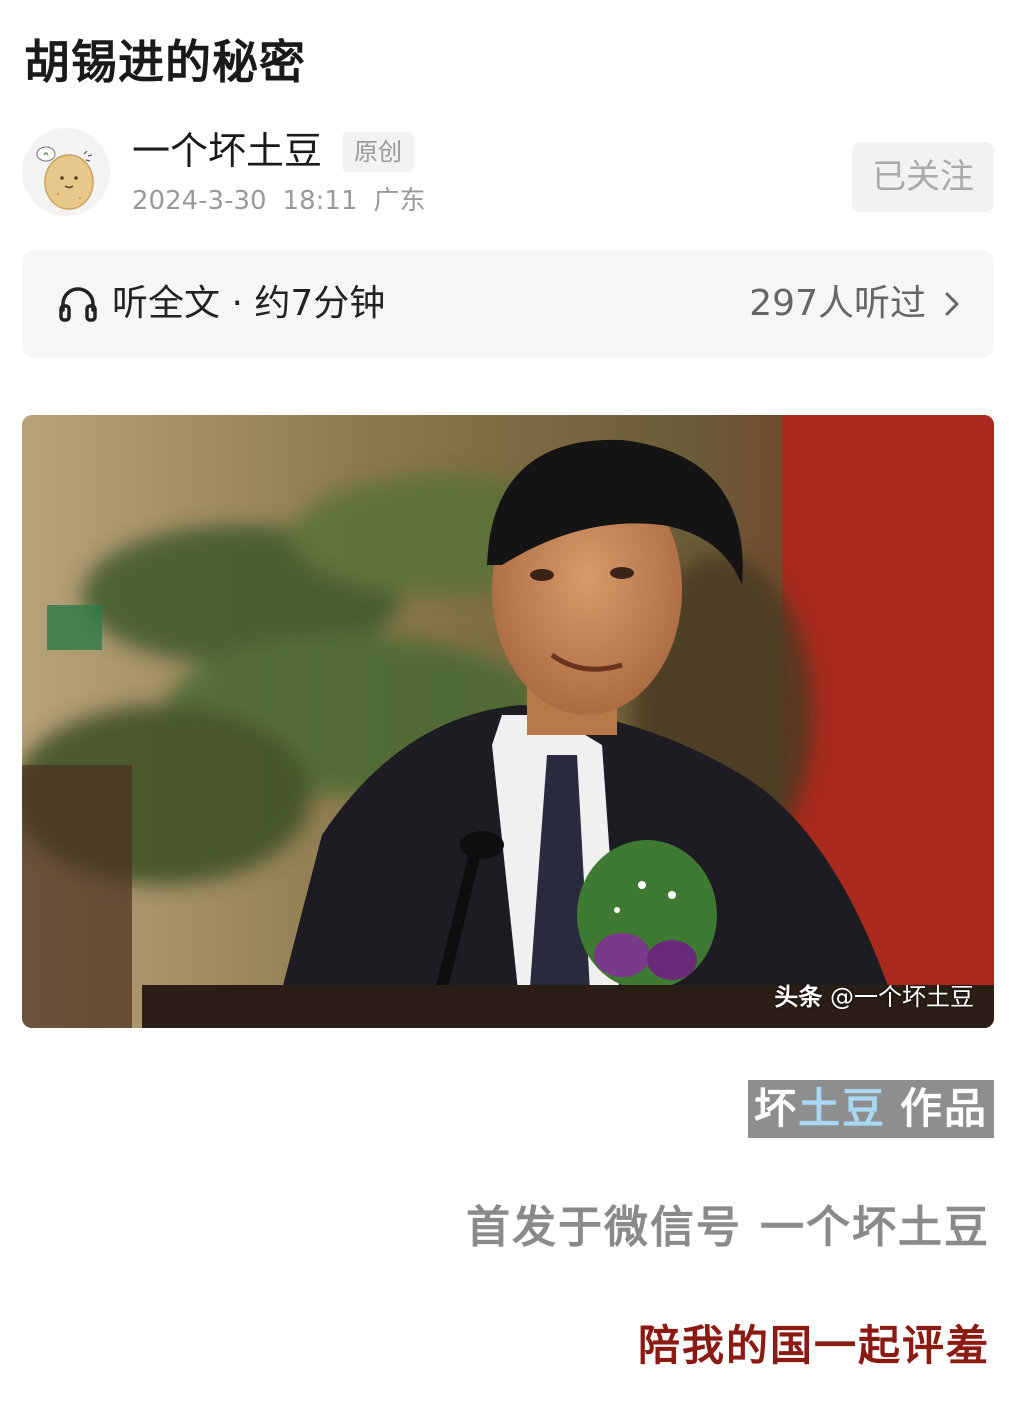 The width and height of the screenshot is (1016, 1408). What do you see at coordinates (320, 201) in the screenshot?
I see `post-time: 18:11` at bounding box center [320, 201].